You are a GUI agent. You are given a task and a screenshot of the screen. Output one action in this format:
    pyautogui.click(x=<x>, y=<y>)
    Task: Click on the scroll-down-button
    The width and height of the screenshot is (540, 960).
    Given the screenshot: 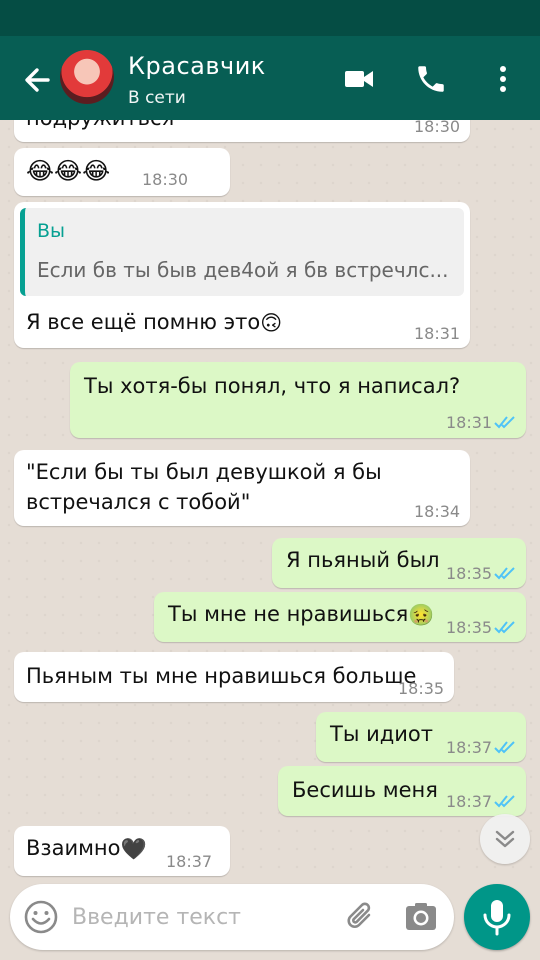 What is the action you would take?
    pyautogui.click(x=505, y=839)
    